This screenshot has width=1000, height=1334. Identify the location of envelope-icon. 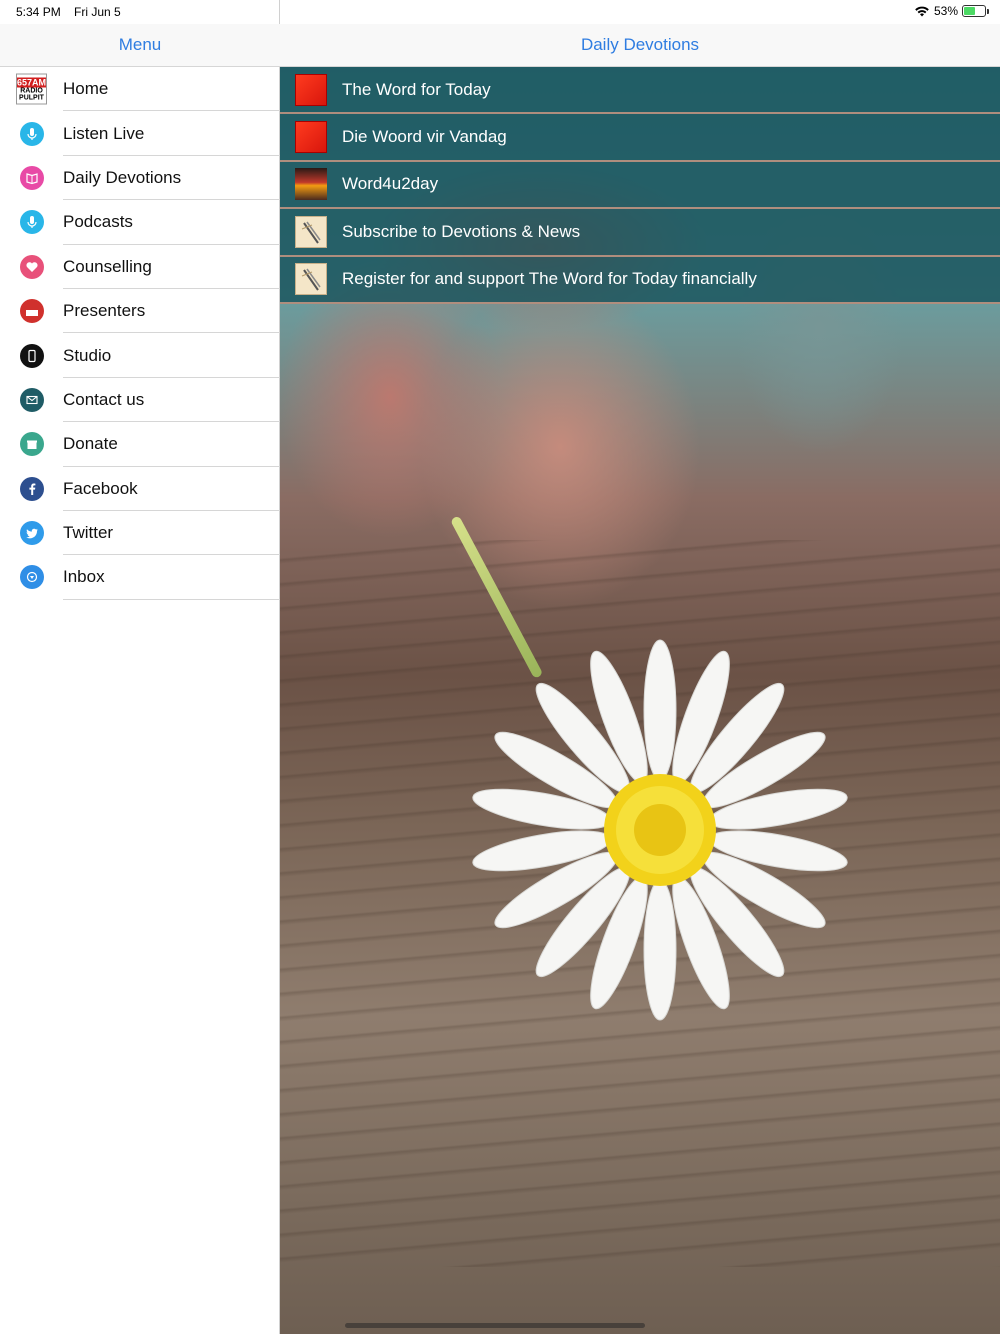
(32, 399).